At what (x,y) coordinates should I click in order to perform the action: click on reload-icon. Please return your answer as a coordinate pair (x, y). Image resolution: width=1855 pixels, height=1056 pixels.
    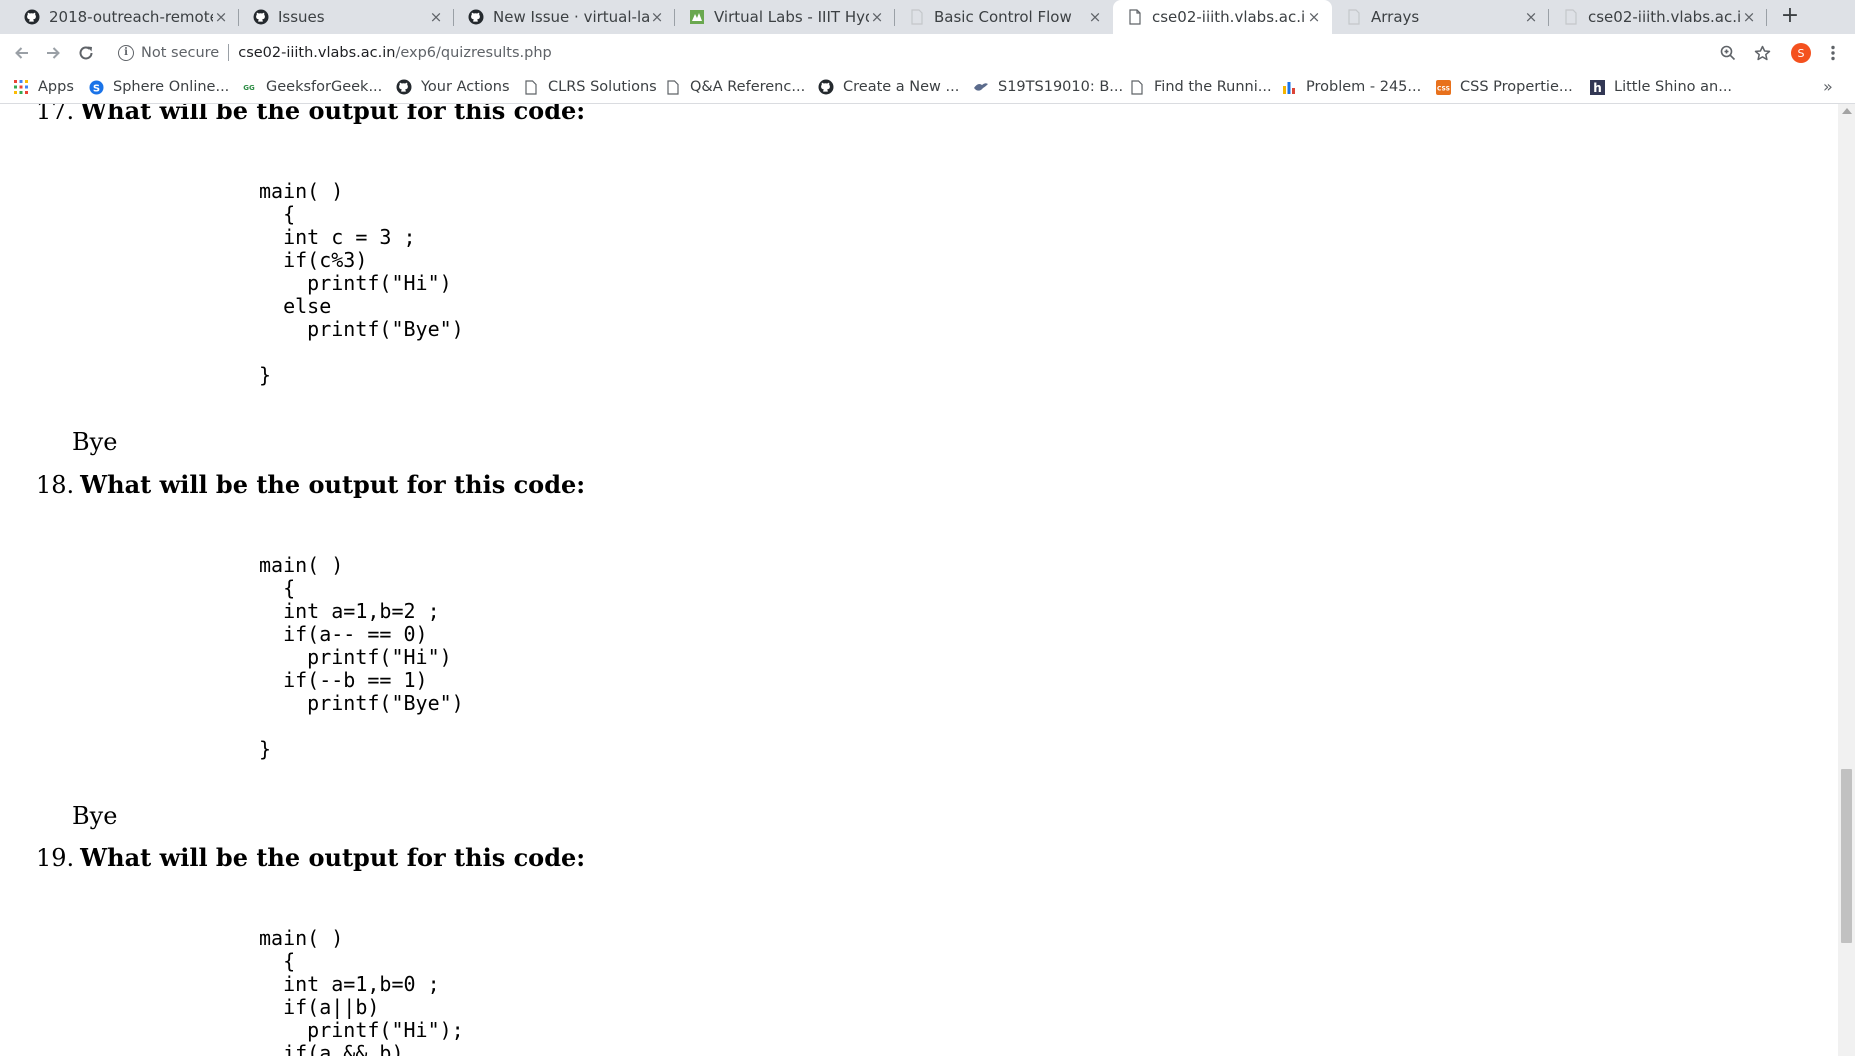
    Looking at the image, I should click on (86, 53).